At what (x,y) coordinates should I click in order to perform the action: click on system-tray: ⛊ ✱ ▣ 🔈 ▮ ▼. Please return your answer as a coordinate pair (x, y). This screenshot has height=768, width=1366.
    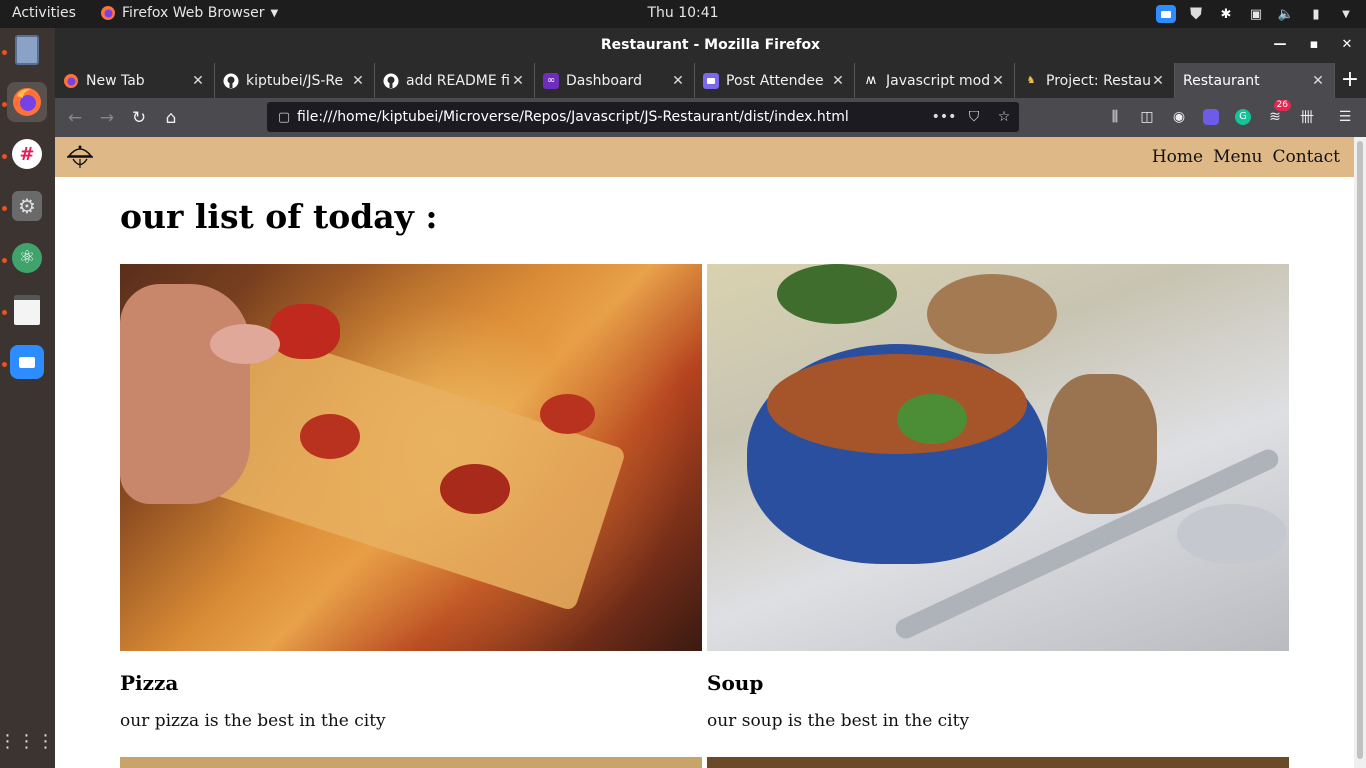
    Looking at the image, I should click on (1256, 14).